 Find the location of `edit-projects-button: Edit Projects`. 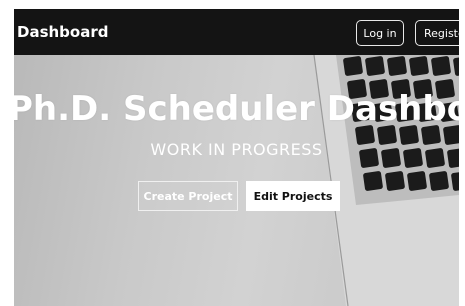

edit-projects-button: Edit Projects is located at coordinates (293, 196).